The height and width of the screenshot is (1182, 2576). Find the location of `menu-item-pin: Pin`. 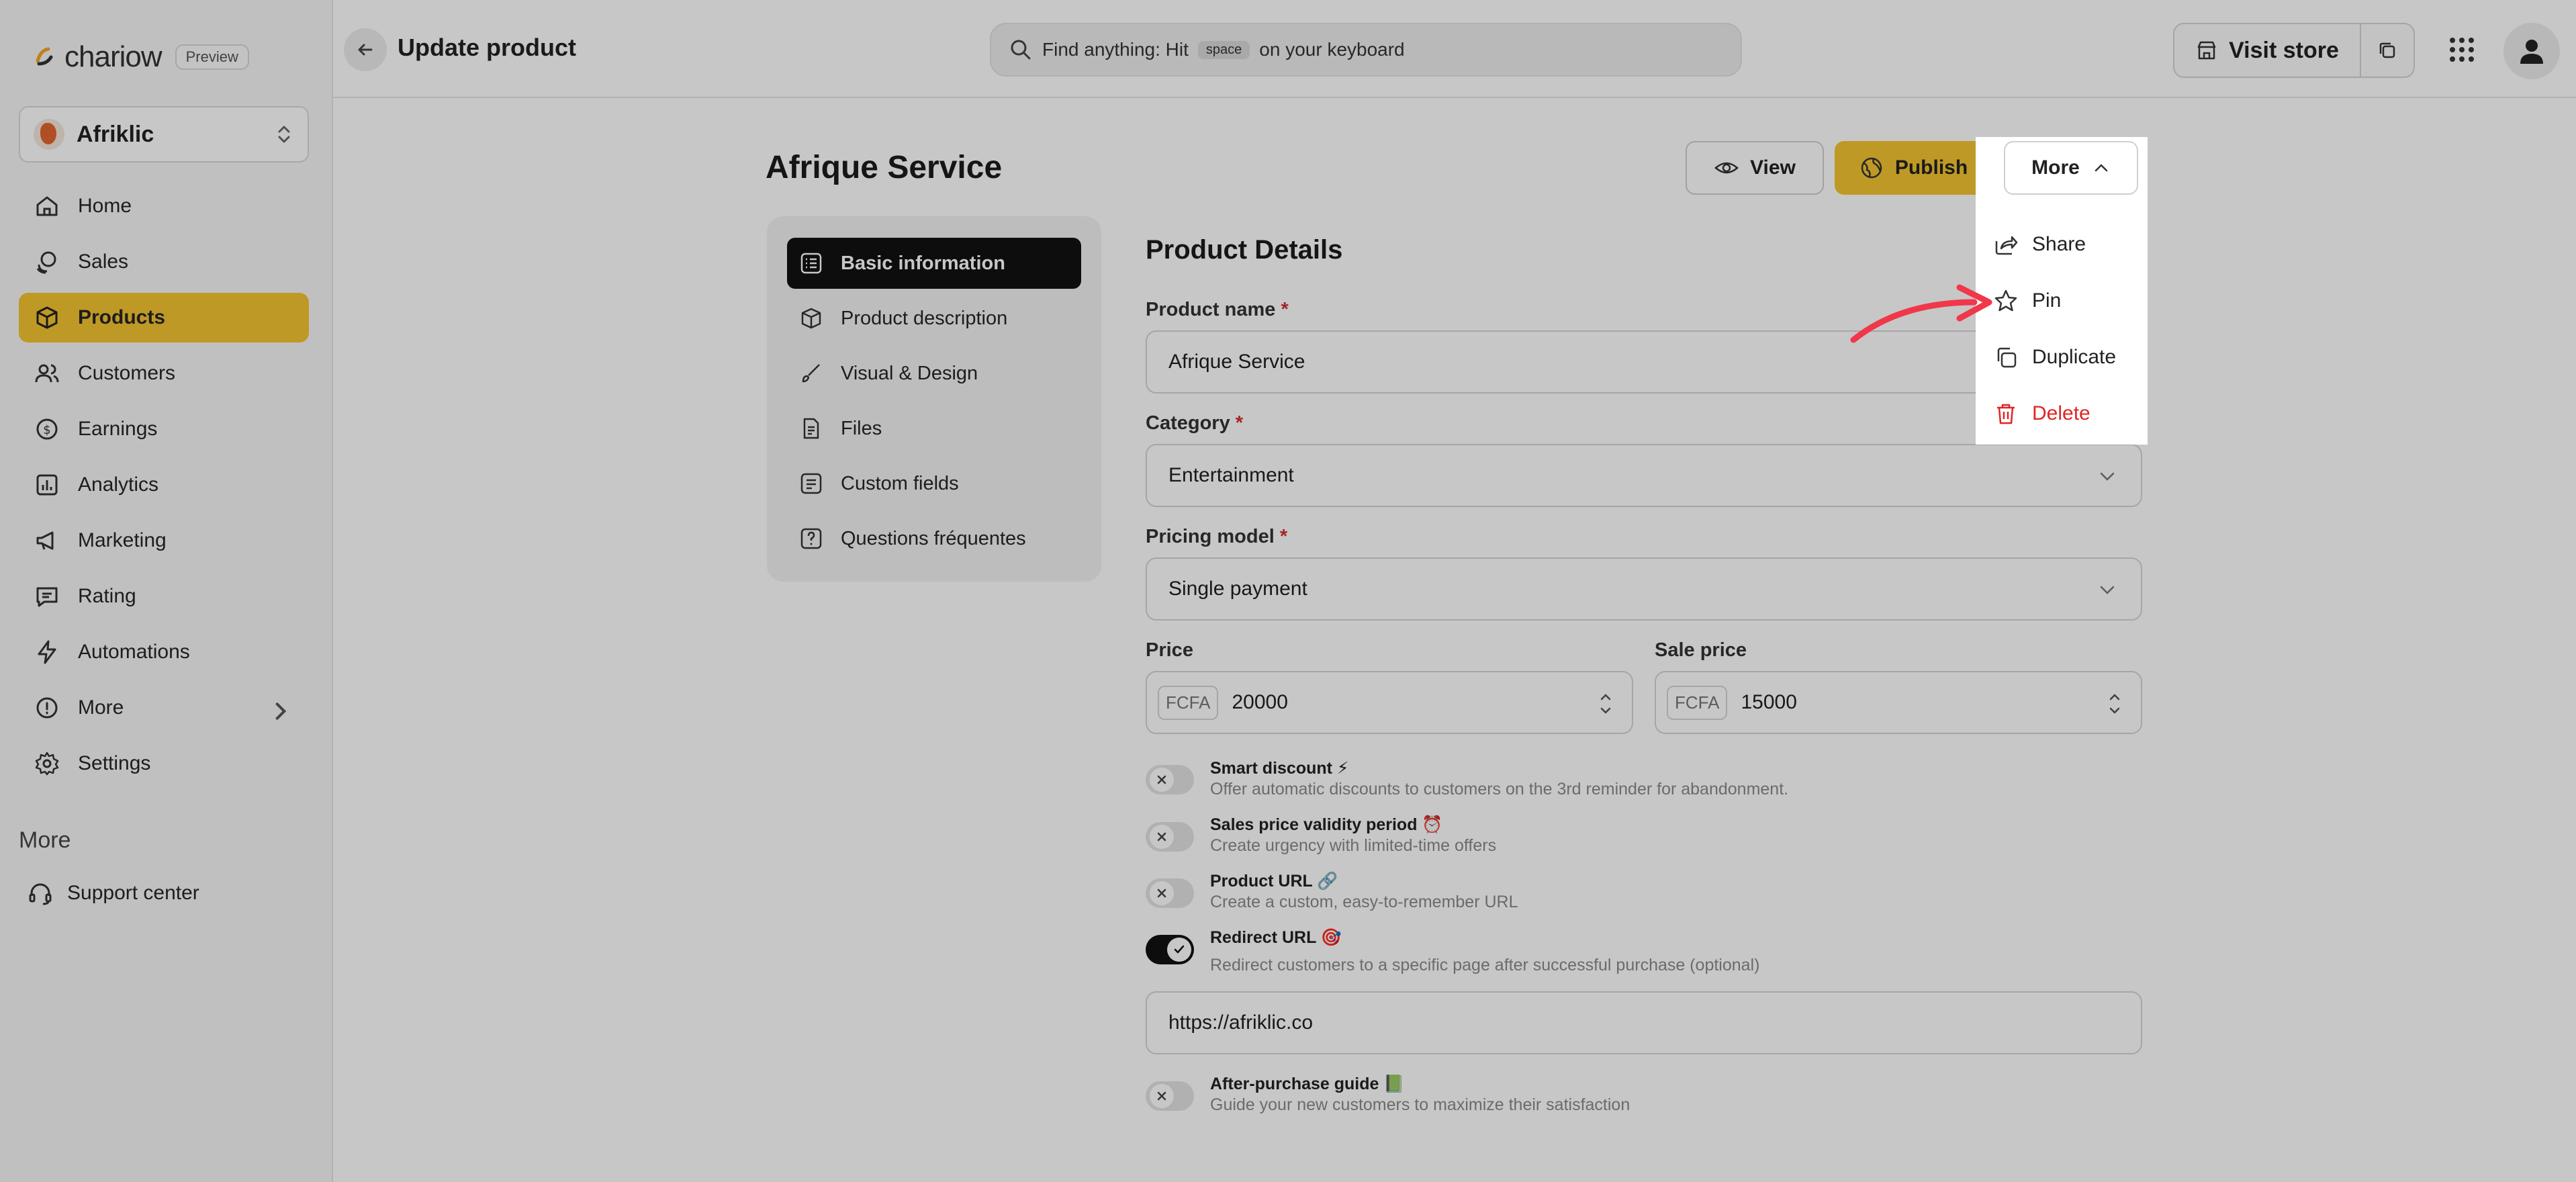

menu-item-pin: Pin is located at coordinates (2062, 301).